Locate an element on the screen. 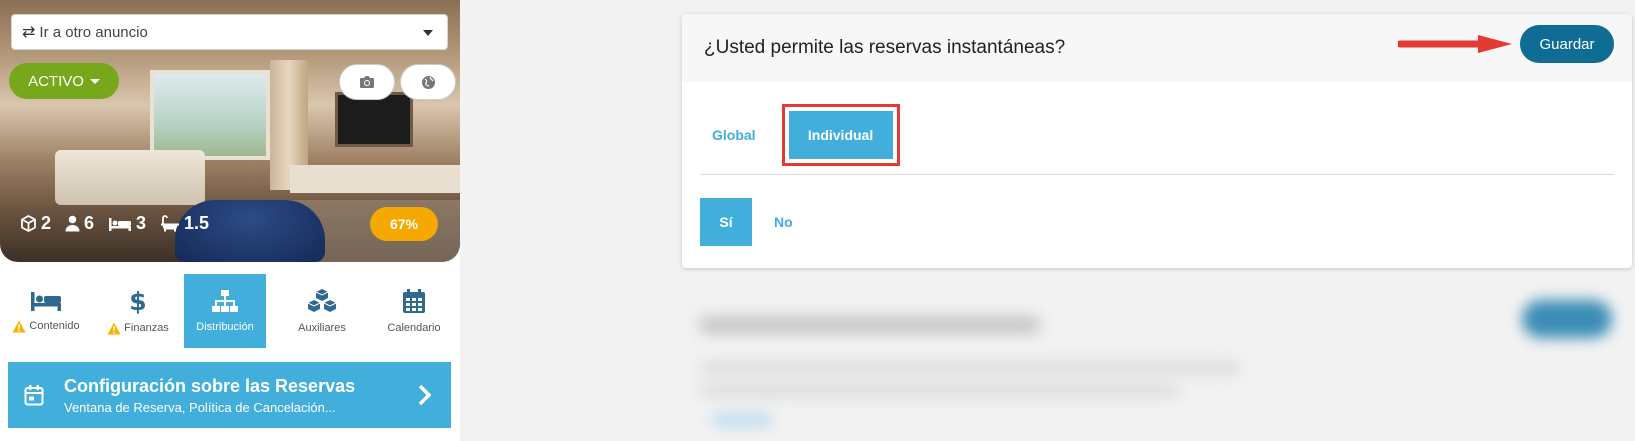 The height and width of the screenshot is (441, 1635). user-icon is located at coordinates (72, 223).